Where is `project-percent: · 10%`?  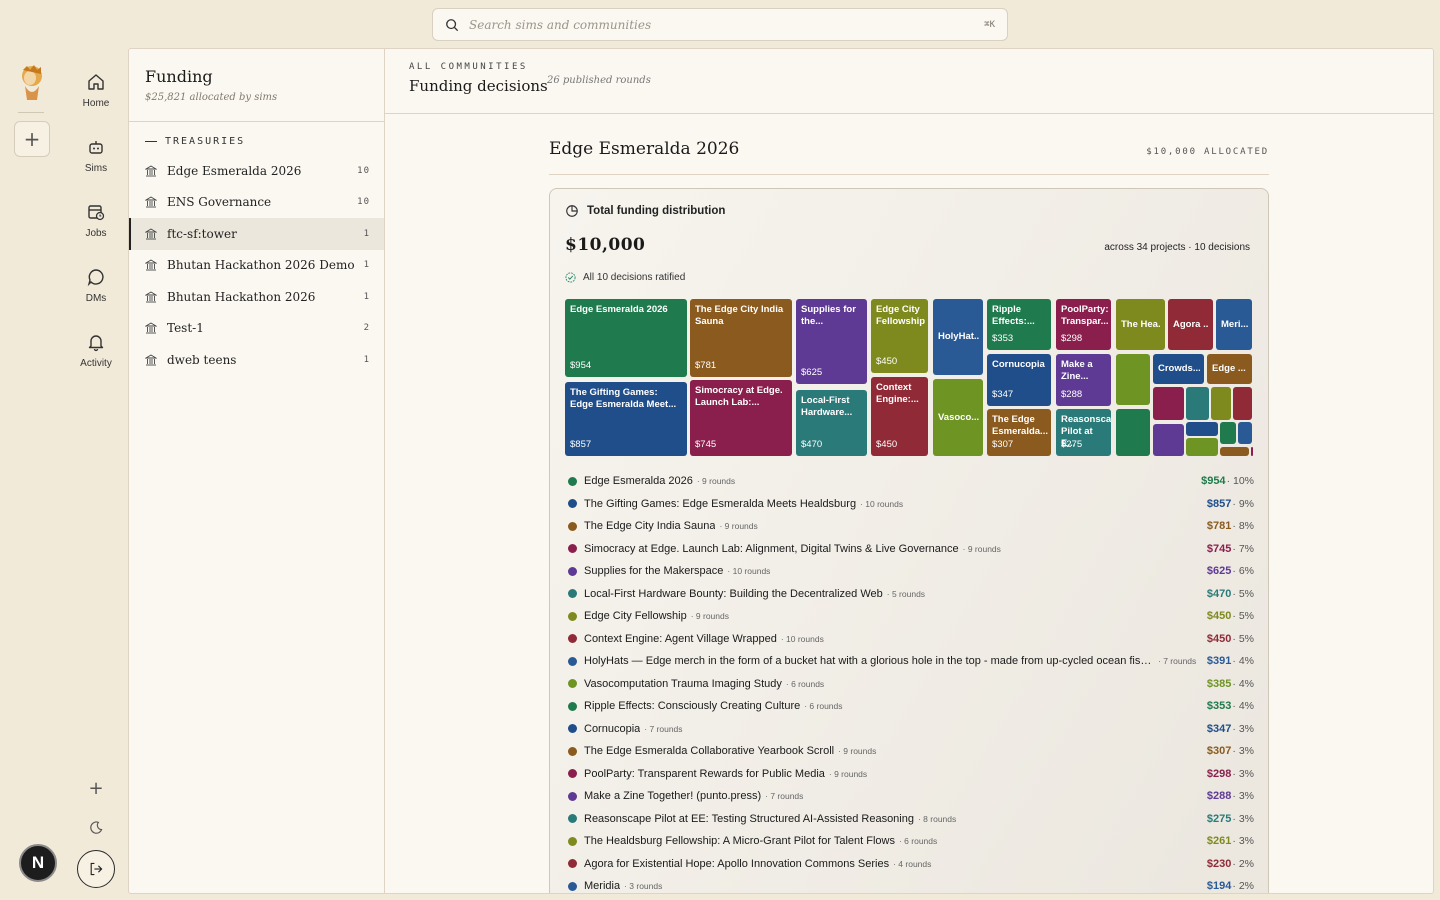
project-percent: · 10% is located at coordinates (1240, 481).